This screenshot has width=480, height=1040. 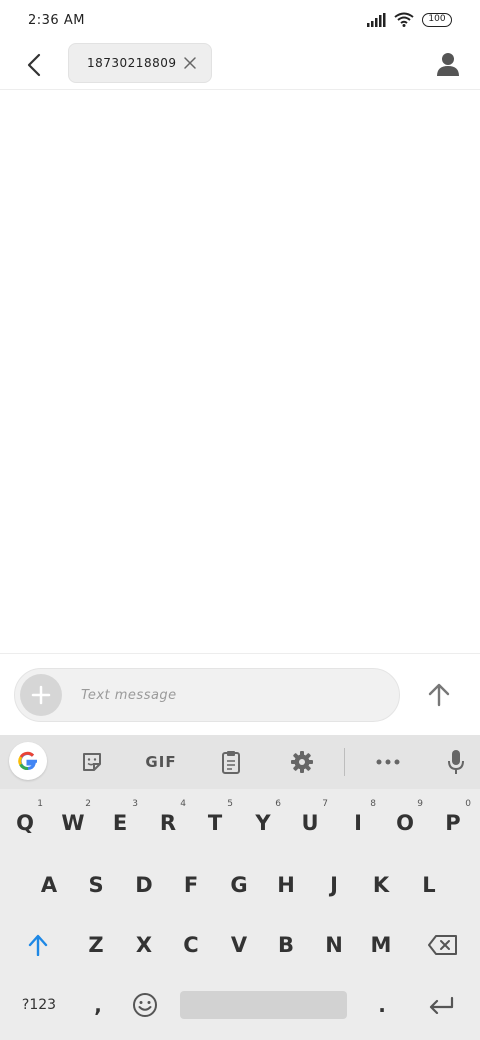 I want to click on key-z: Z, so click(x=96, y=945).